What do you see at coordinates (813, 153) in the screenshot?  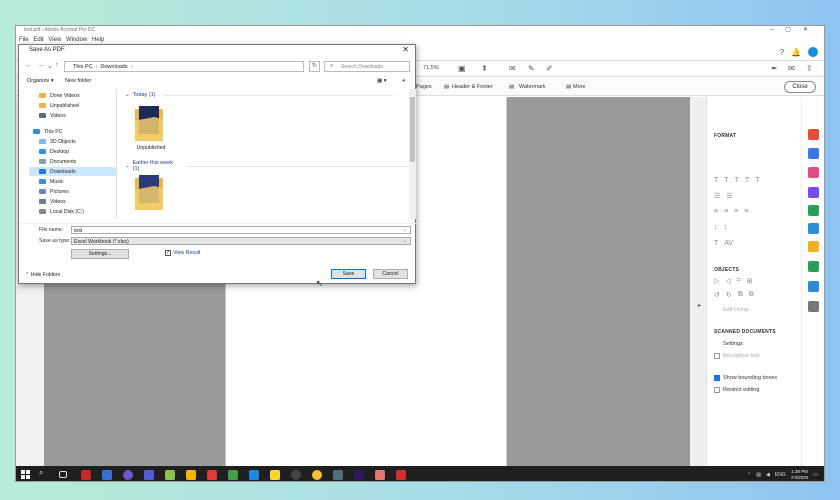 I see `combine-icon` at bounding box center [813, 153].